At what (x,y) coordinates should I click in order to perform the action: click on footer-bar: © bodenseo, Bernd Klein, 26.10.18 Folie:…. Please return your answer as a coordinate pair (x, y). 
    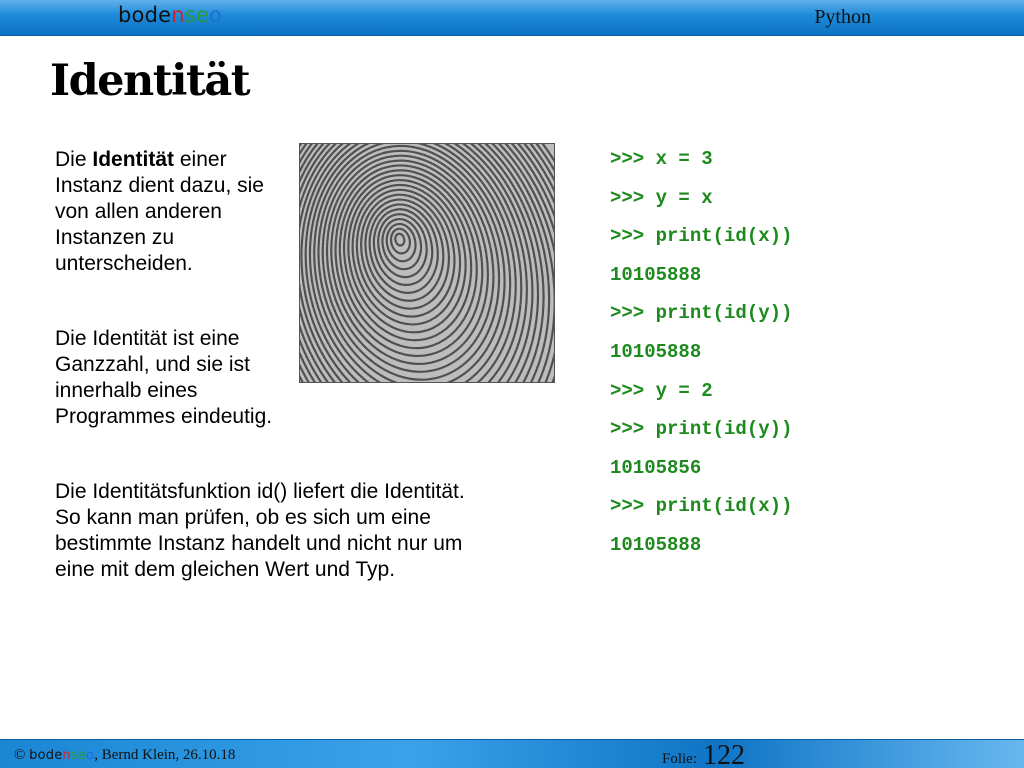
    Looking at the image, I should click on (512, 753).